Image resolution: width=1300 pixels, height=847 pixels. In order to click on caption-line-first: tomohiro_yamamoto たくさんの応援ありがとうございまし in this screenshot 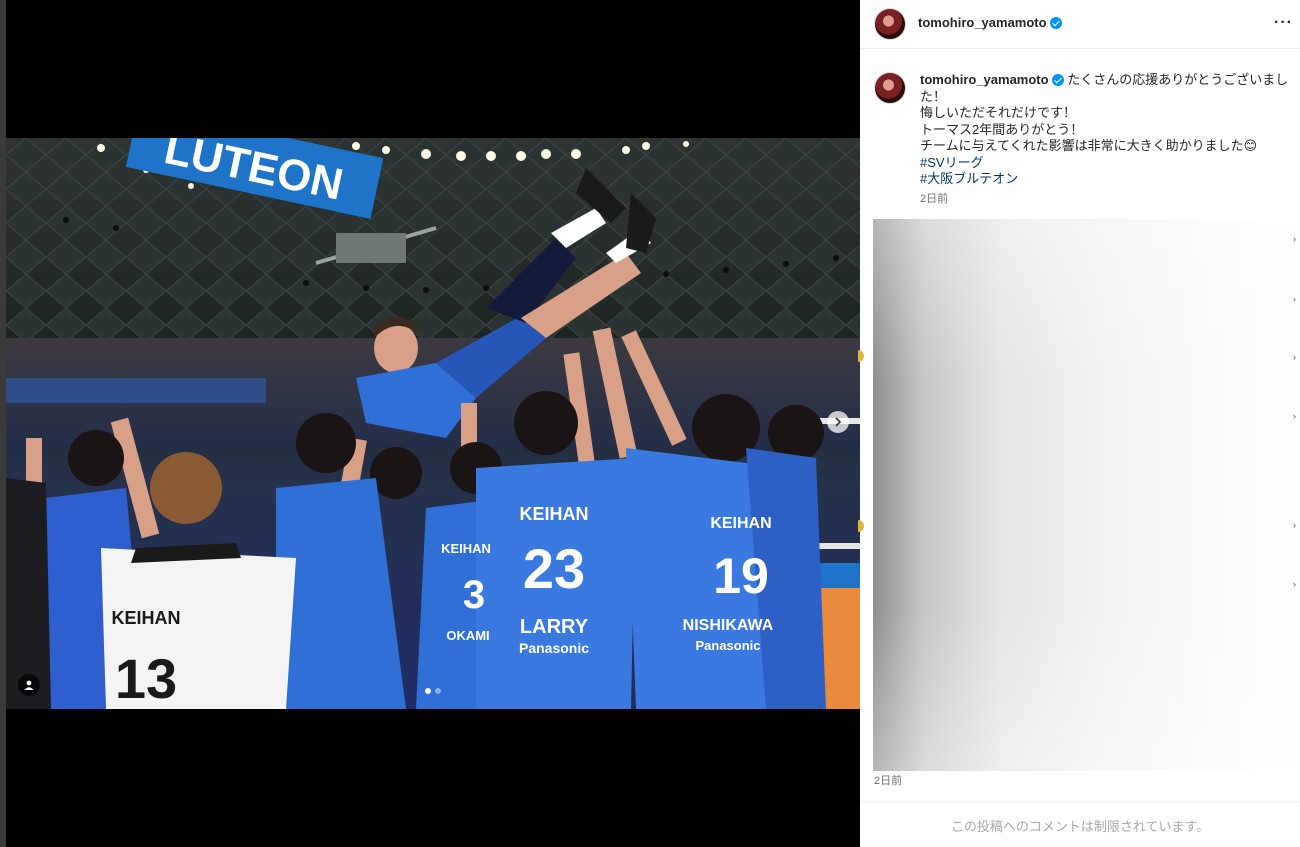, I will do `click(1105, 80)`.